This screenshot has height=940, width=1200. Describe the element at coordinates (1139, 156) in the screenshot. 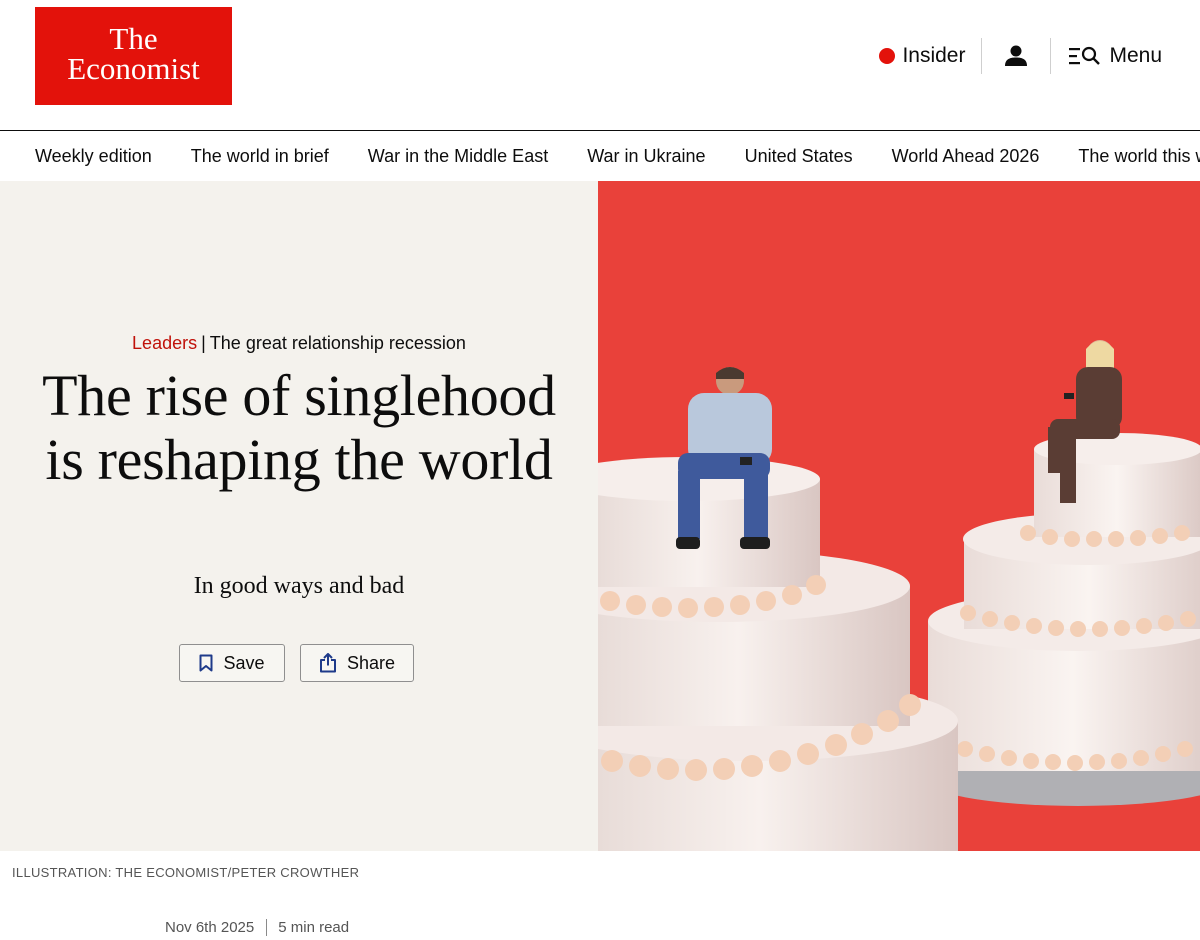

I see `nav-item-world-this-week: The world this week` at that location.